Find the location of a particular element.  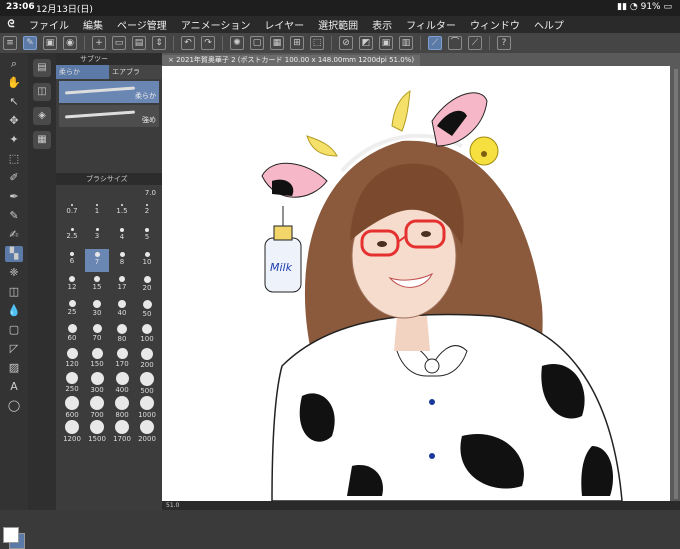

stabilizer-high-icon: ⟋ is located at coordinates (475, 43).